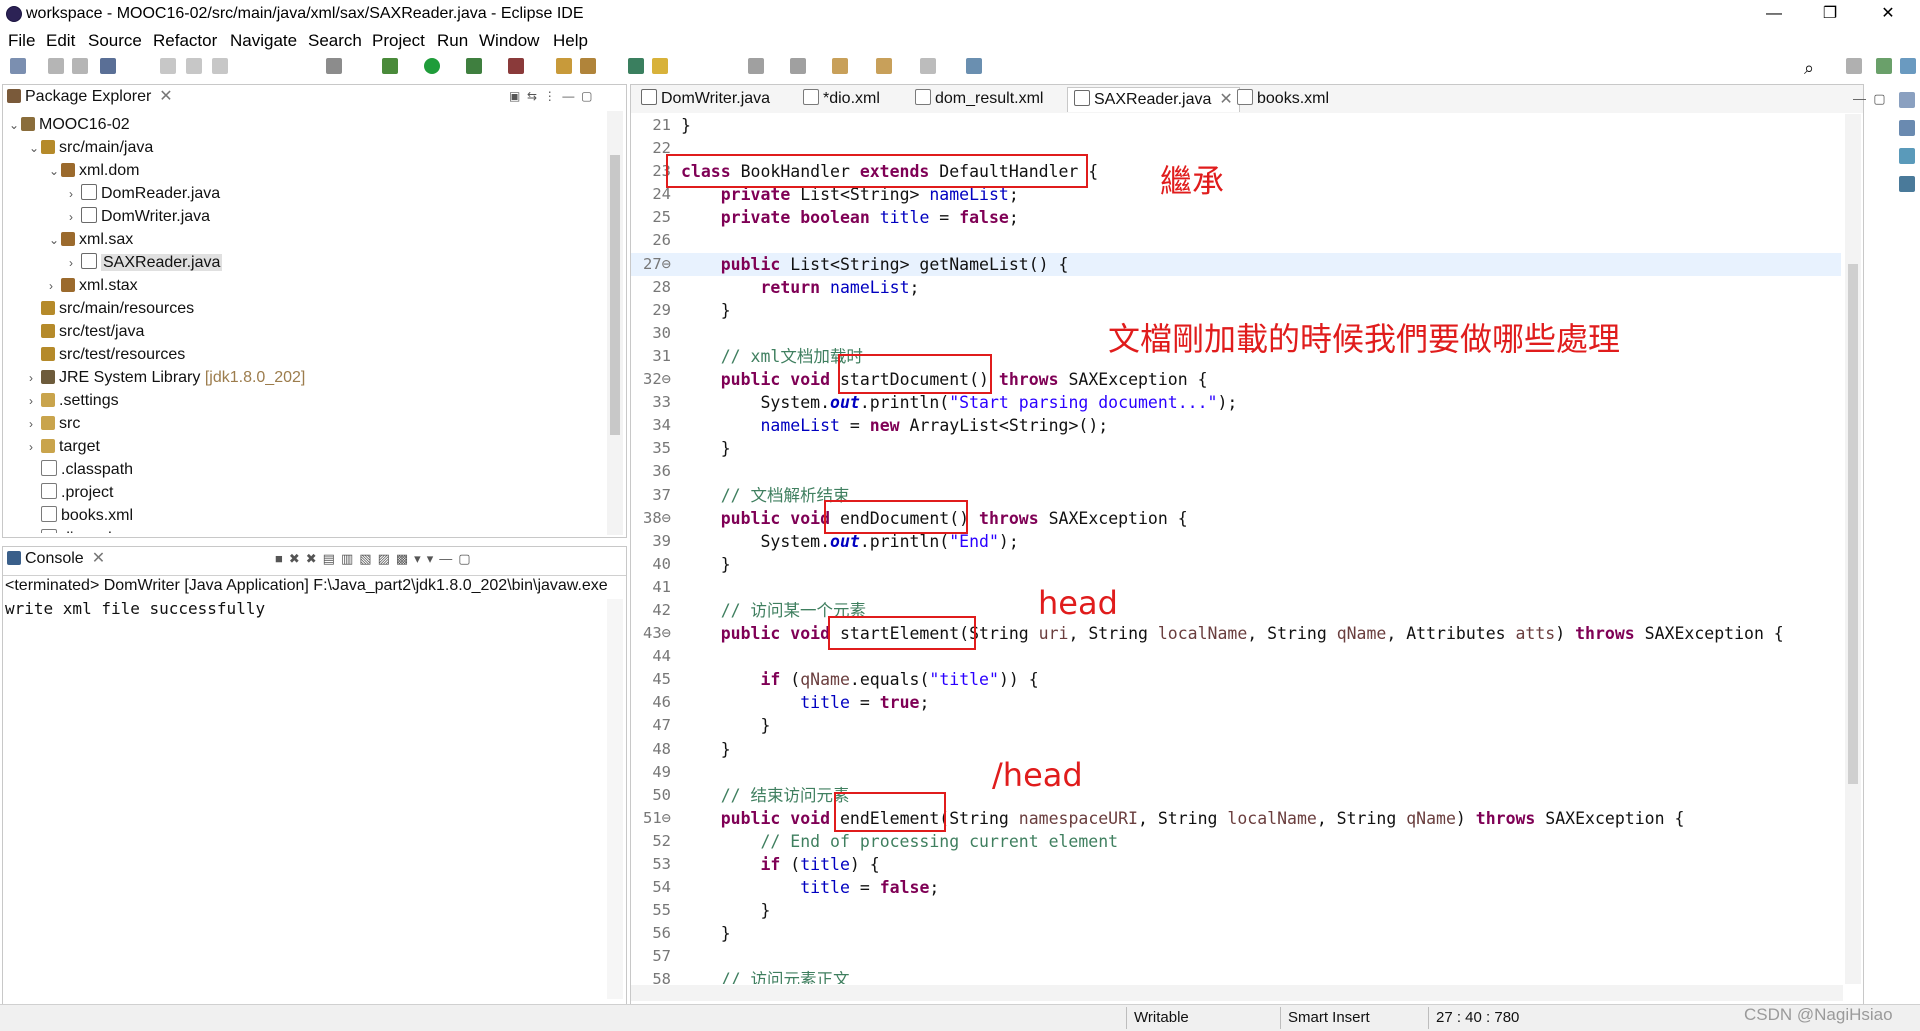 The width and height of the screenshot is (1920, 1031). What do you see at coordinates (390, 66) in the screenshot?
I see `debug-icon` at bounding box center [390, 66].